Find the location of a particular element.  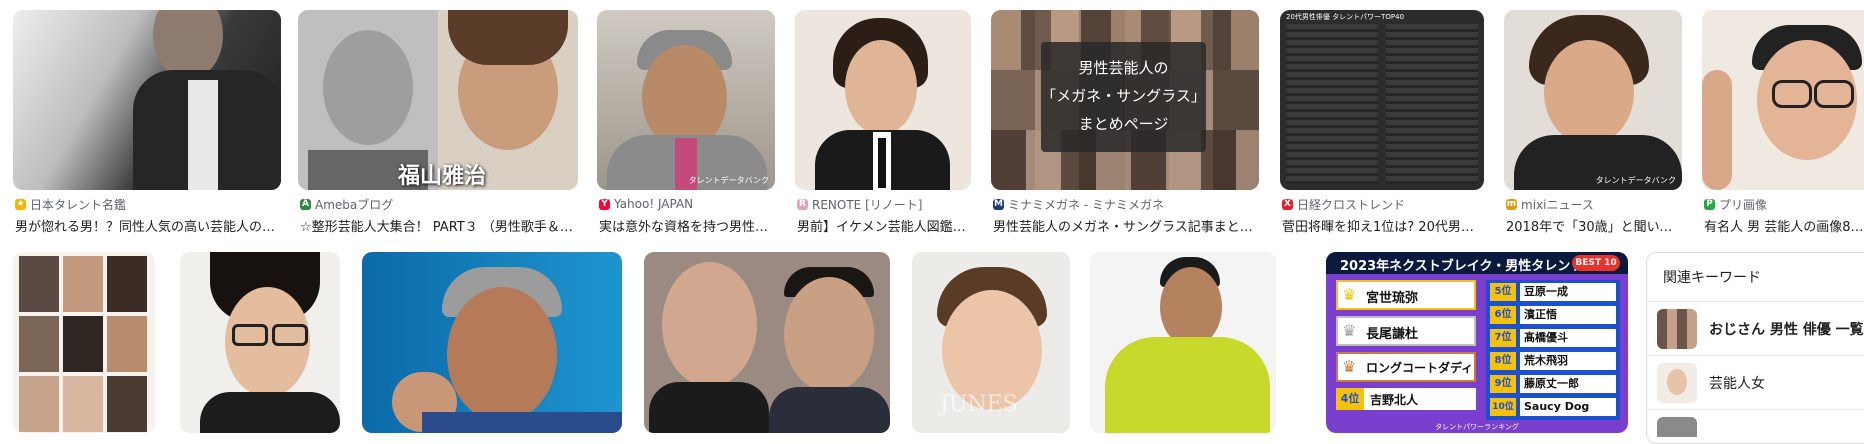

source-name: Yahoo! JAPAN is located at coordinates (654, 204).